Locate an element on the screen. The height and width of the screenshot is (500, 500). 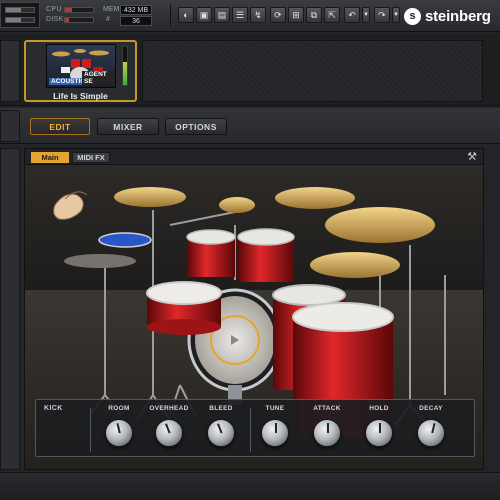
preset-level-meter is located at coordinates (125, 66).